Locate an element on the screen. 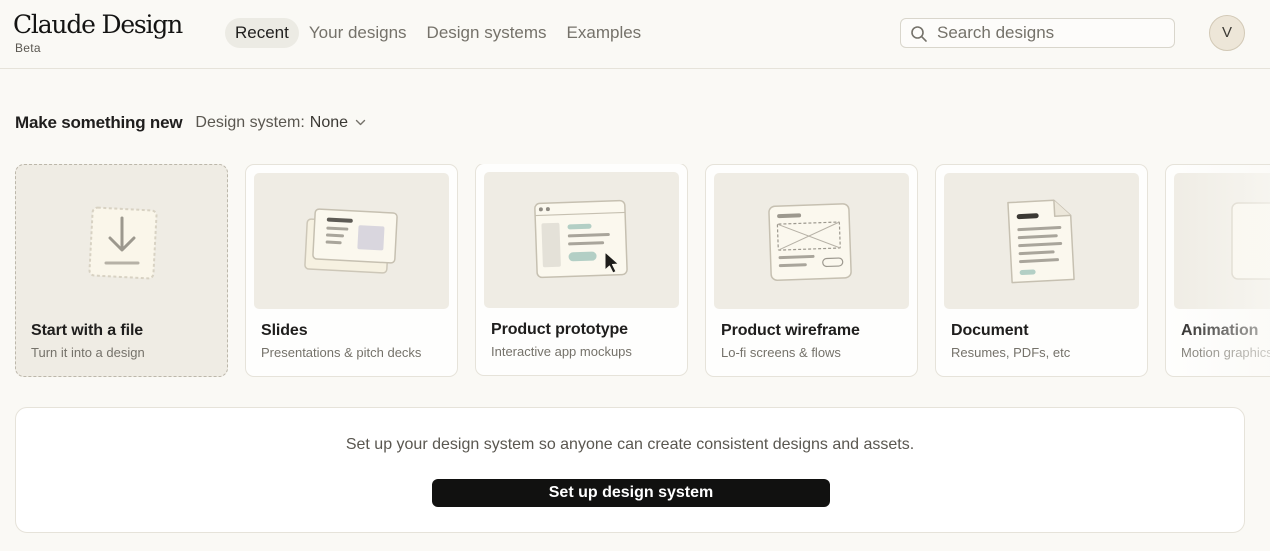  card-subtitle: Resumes, PDFs, etc is located at coordinates (1011, 352).